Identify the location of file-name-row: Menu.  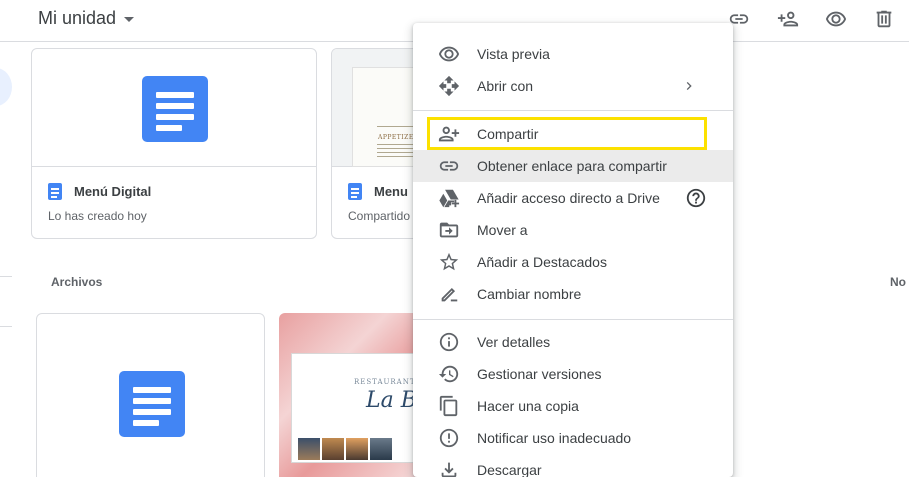
(378, 191).